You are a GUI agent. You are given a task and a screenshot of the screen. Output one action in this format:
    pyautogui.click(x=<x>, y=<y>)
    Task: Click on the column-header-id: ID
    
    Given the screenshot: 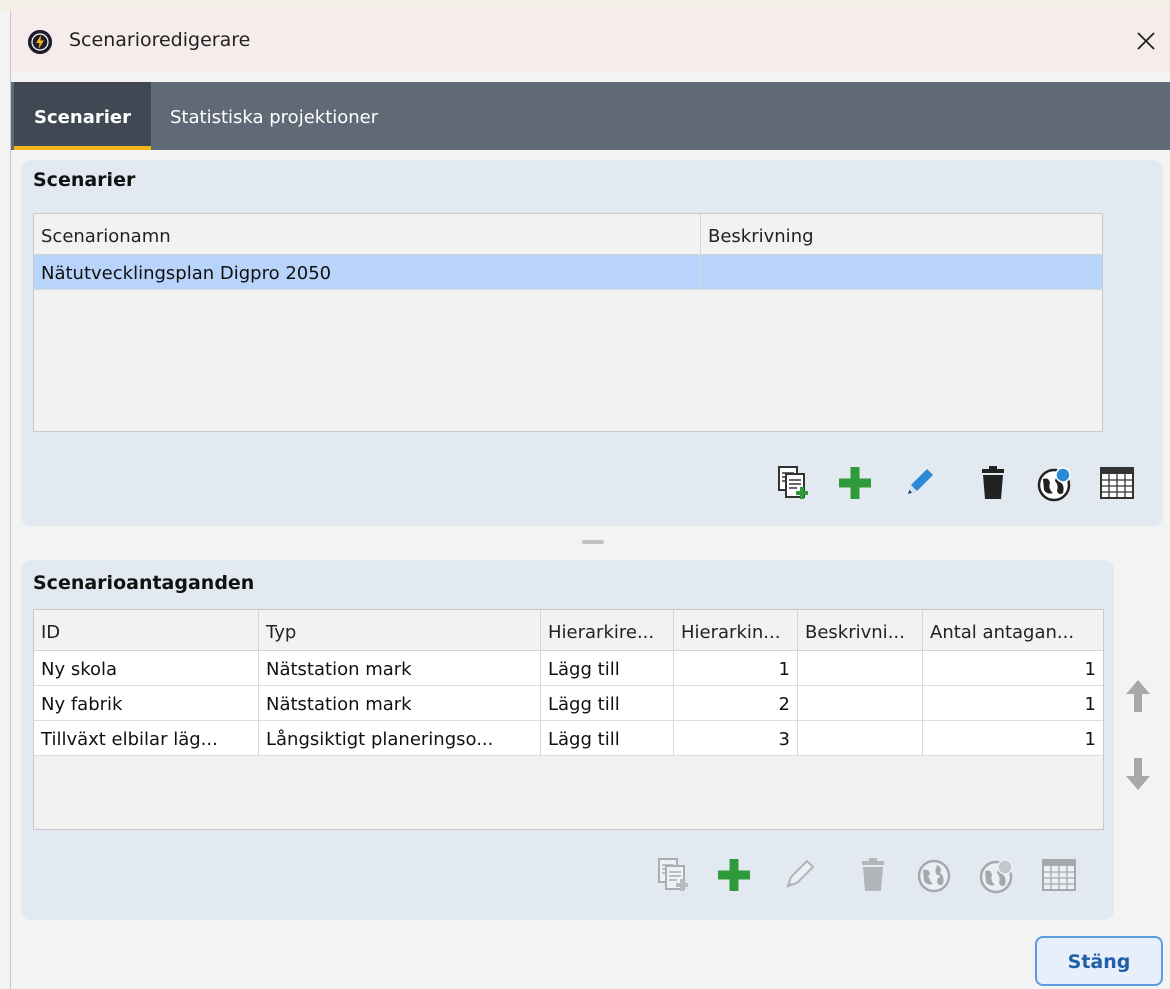 What is the action you would take?
    pyautogui.click(x=146, y=630)
    